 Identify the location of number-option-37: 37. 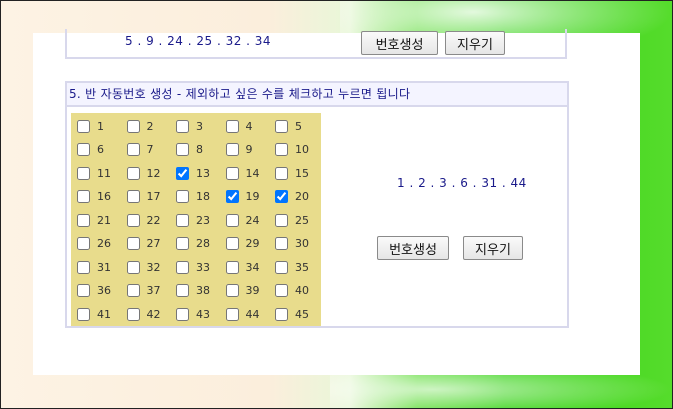
(150, 291).